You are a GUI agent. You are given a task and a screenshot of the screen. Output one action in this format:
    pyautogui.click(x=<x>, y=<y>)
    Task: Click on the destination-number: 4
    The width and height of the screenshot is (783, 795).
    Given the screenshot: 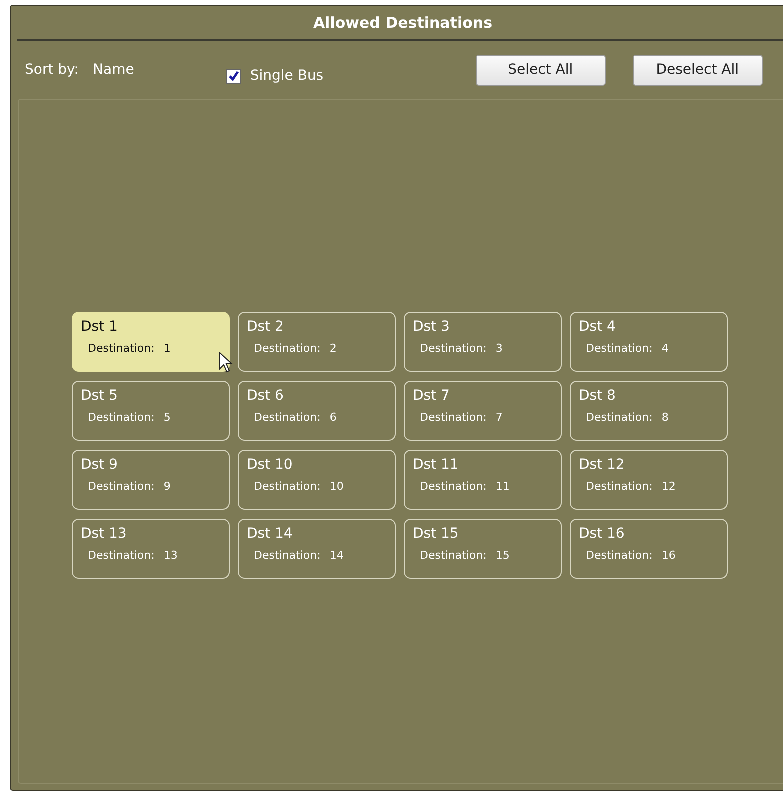 What is the action you would take?
    pyautogui.click(x=665, y=348)
    